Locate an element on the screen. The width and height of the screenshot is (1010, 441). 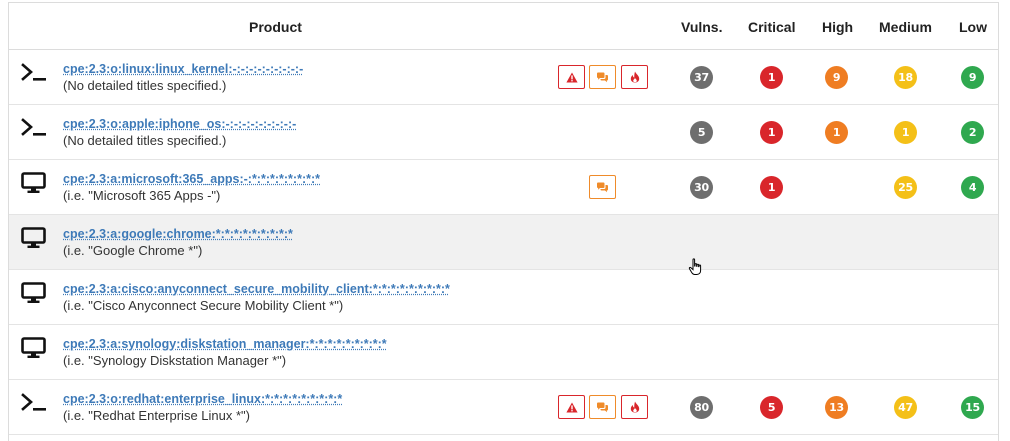
low-count-badge: 2 is located at coordinates (972, 132).